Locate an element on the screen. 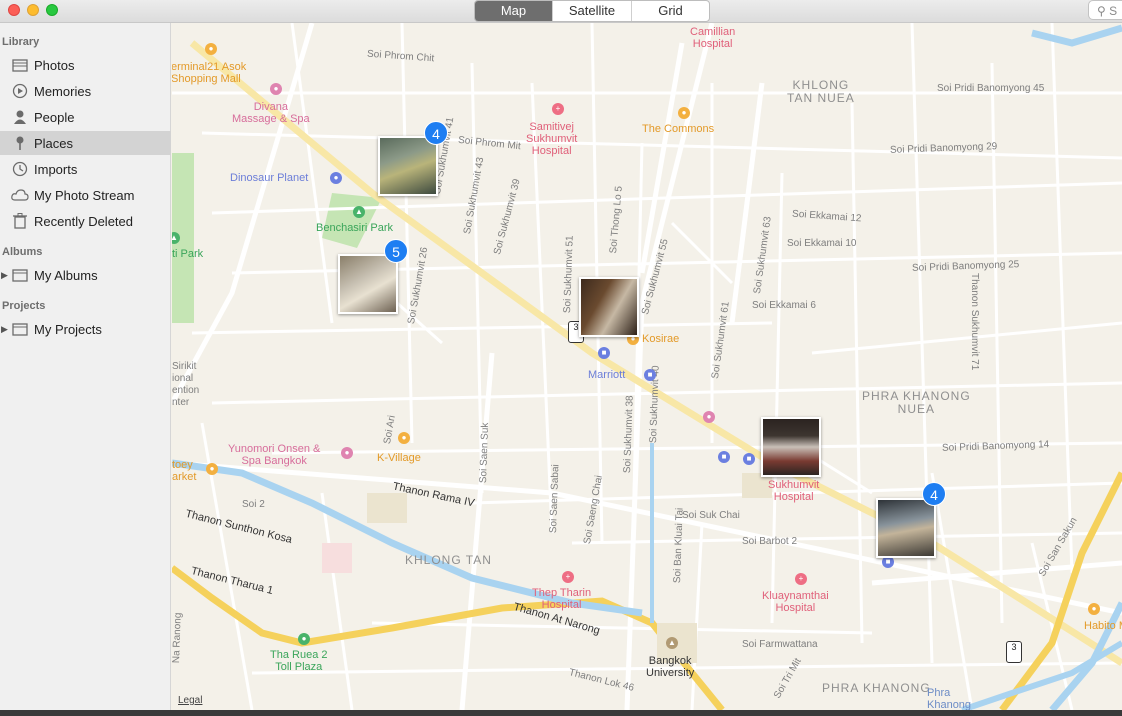  search-placeholder: S is located at coordinates (1113, 11).